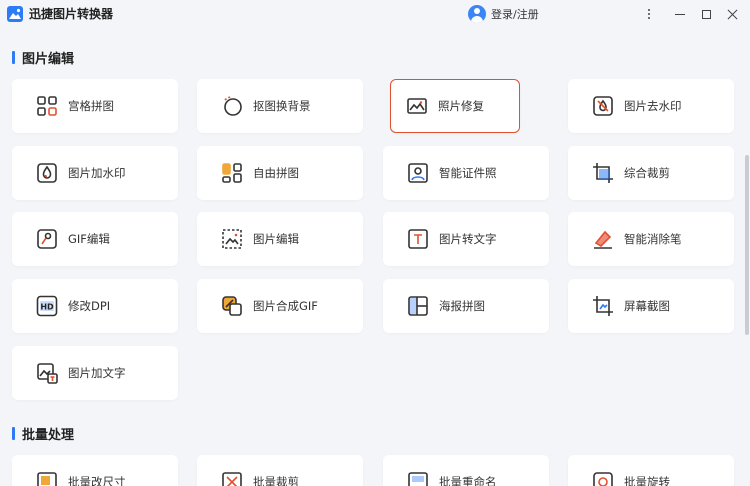 Image resolution: width=750 pixels, height=486 pixels. I want to click on tool-label: 智能证件照, so click(468, 173).